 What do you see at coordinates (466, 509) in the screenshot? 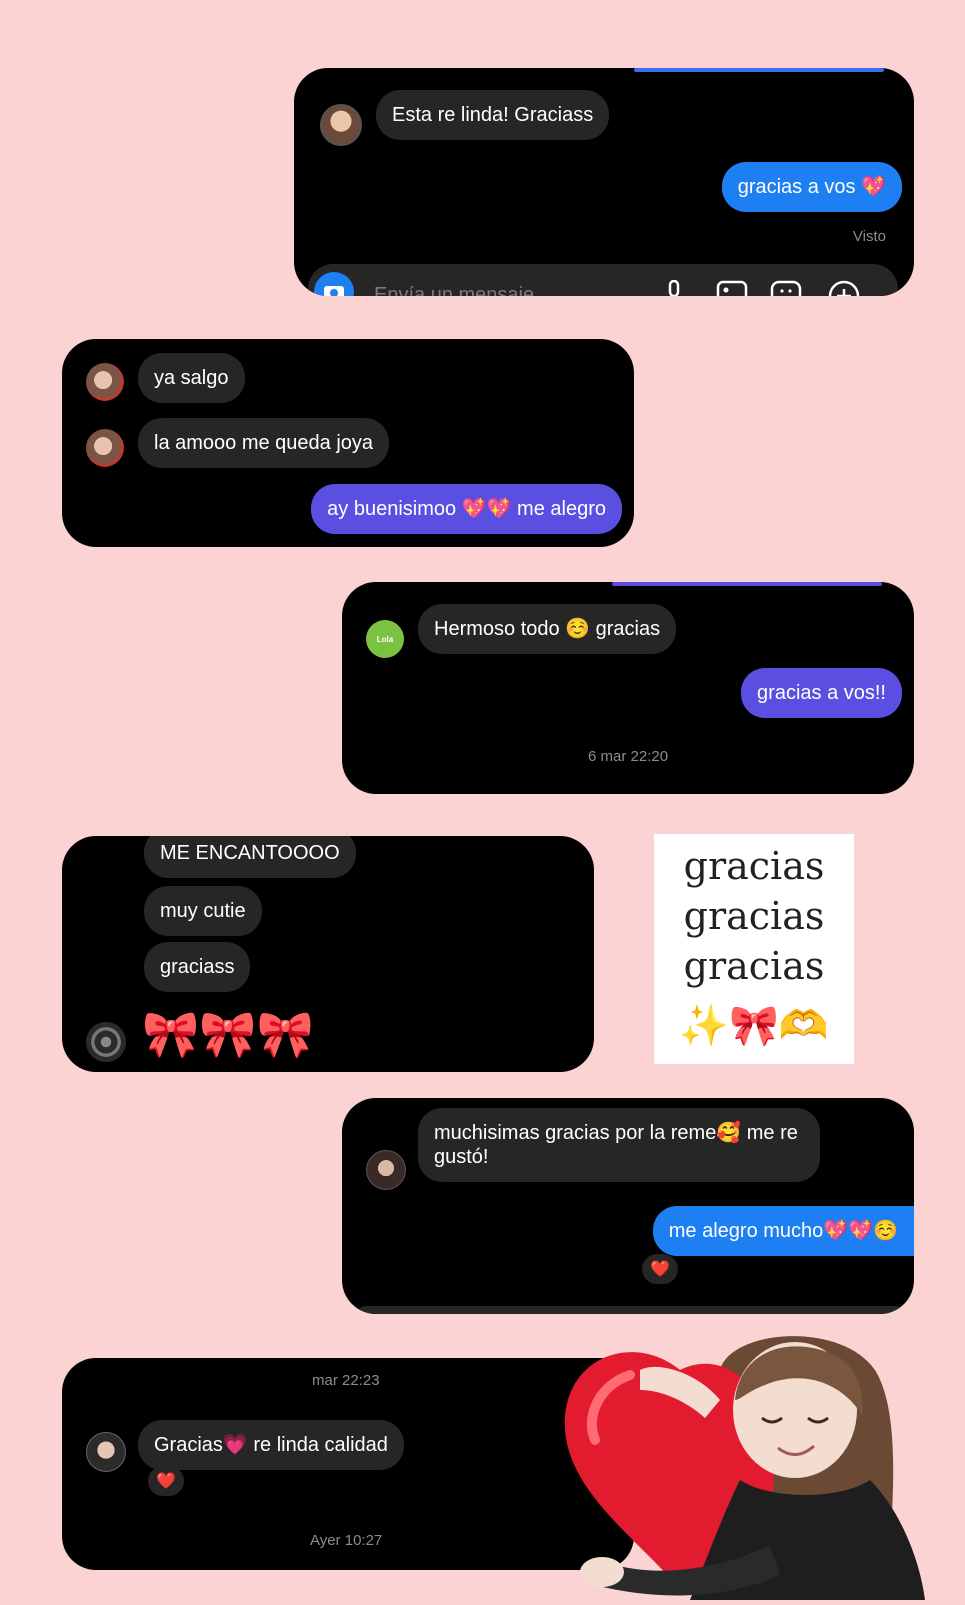
I see `message-sent: ay buenisimoo 💖💖 me alegro` at bounding box center [466, 509].